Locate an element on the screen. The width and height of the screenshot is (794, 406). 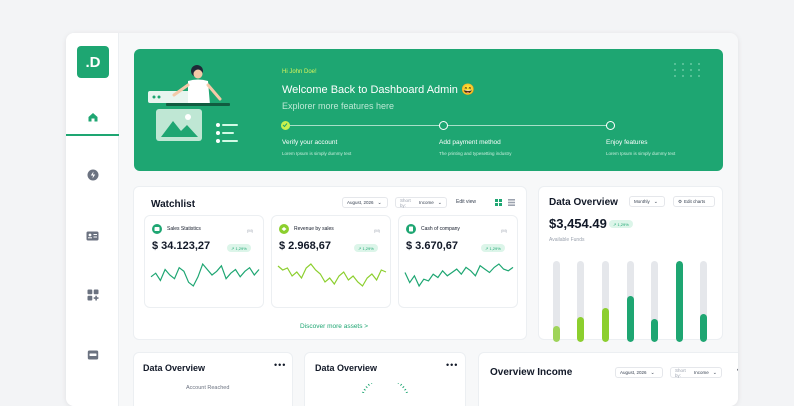
wallet-icon is located at coordinates (411, 229).